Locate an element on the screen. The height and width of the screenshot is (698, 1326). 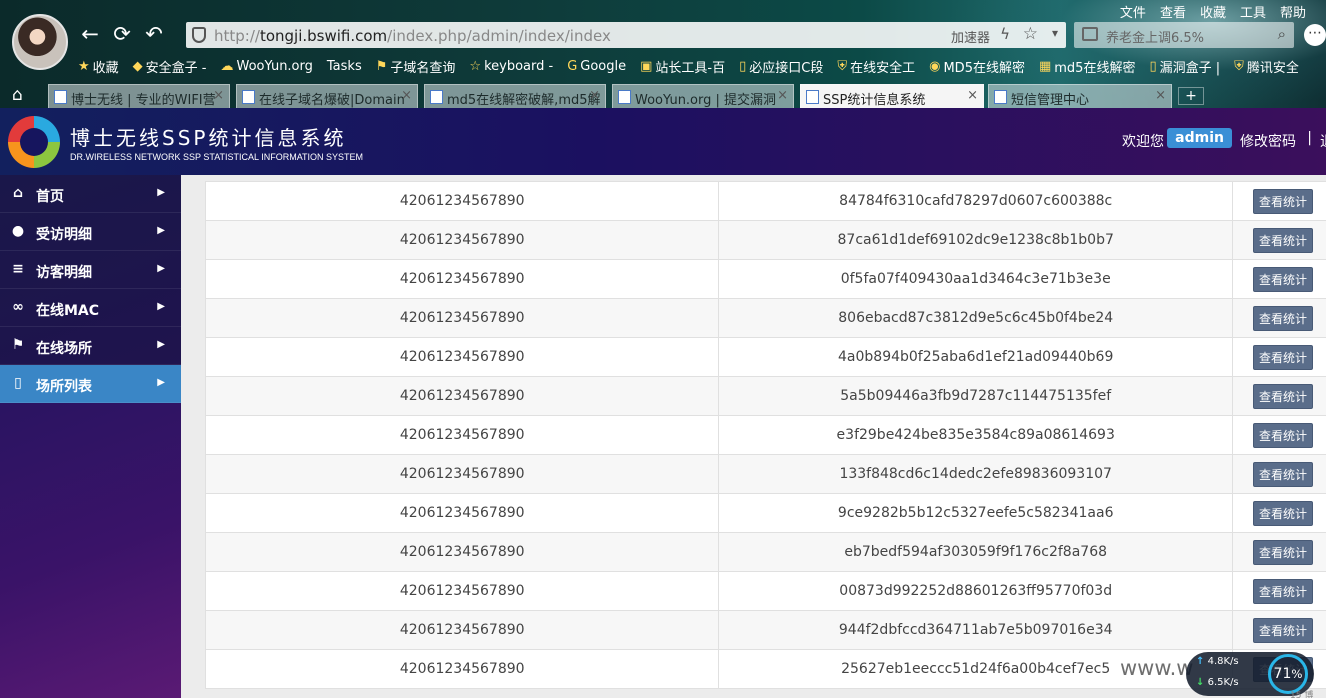
new-tab-button: + is located at coordinates (1191, 96).